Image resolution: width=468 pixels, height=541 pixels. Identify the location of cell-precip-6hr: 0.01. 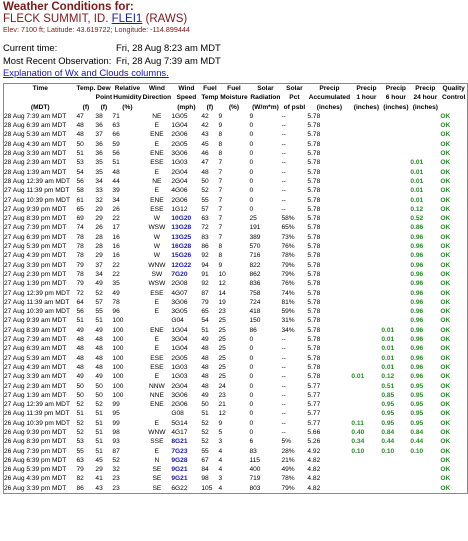
(388, 349).